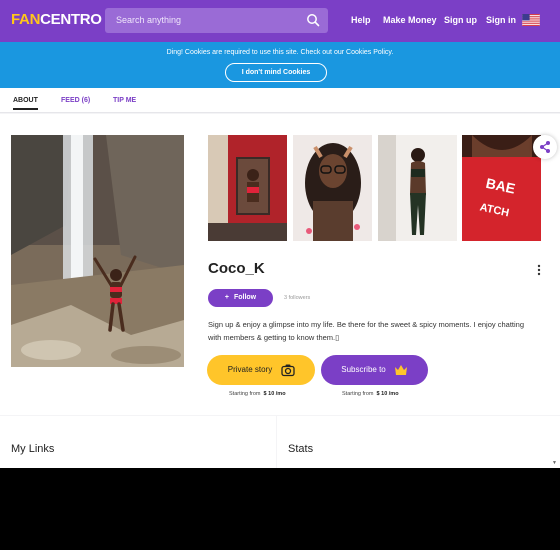 The width and height of the screenshot is (560, 550). I want to click on my-links-section: My Links, so click(138, 442).